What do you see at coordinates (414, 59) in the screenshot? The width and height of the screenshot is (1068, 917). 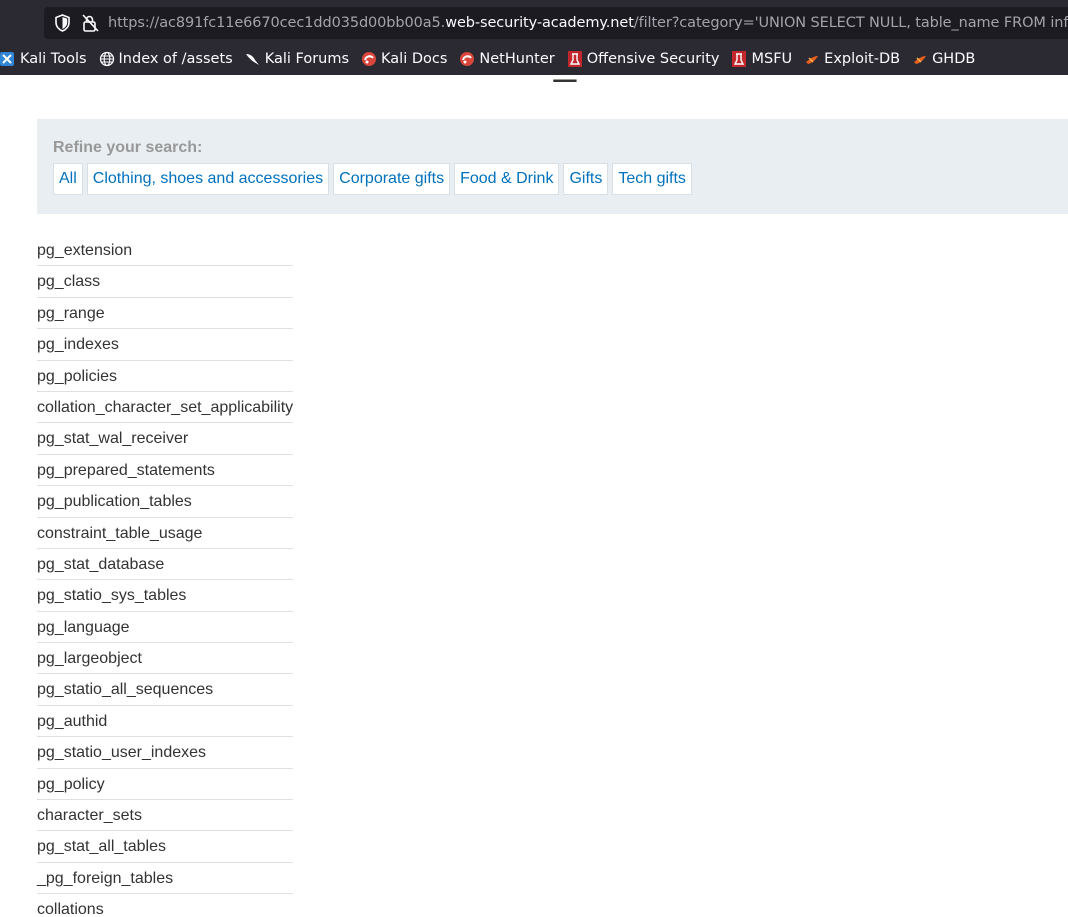 I see `bookmark-label: Kali Docs` at bounding box center [414, 59].